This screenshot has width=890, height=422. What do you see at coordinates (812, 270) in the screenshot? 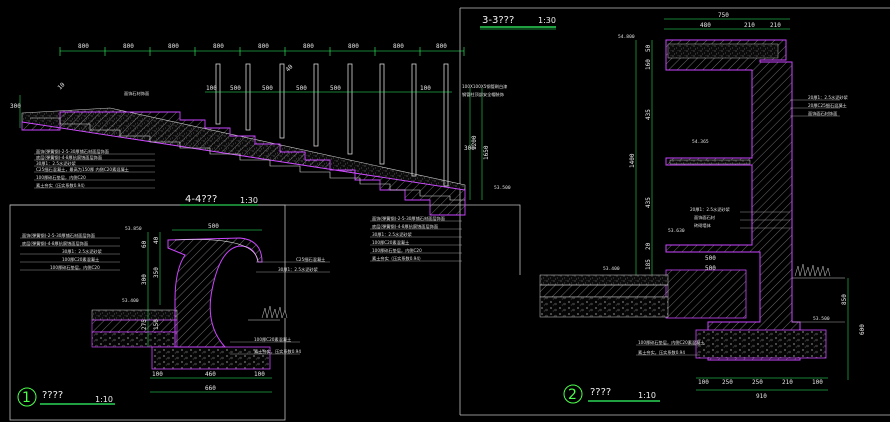
I see `grass-symbol-right` at bounding box center [812, 270].